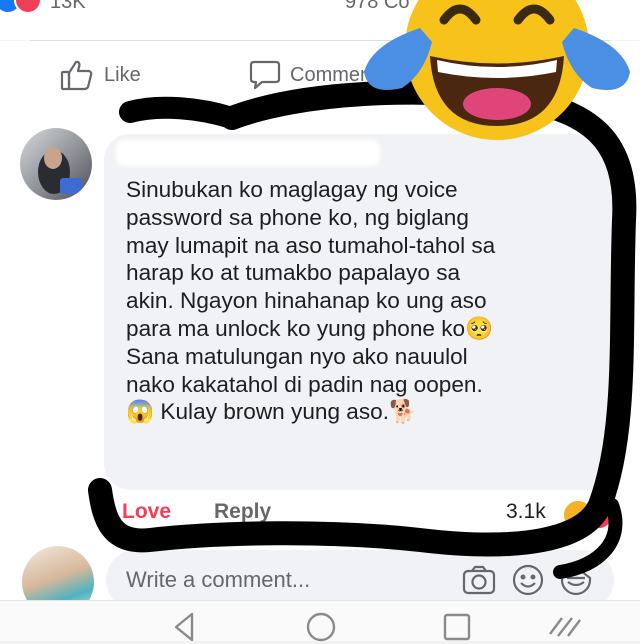 Image resolution: width=640 pixels, height=644 pixels. Describe the element at coordinates (122, 74) in the screenshot. I see `like-button-label: Like` at that location.